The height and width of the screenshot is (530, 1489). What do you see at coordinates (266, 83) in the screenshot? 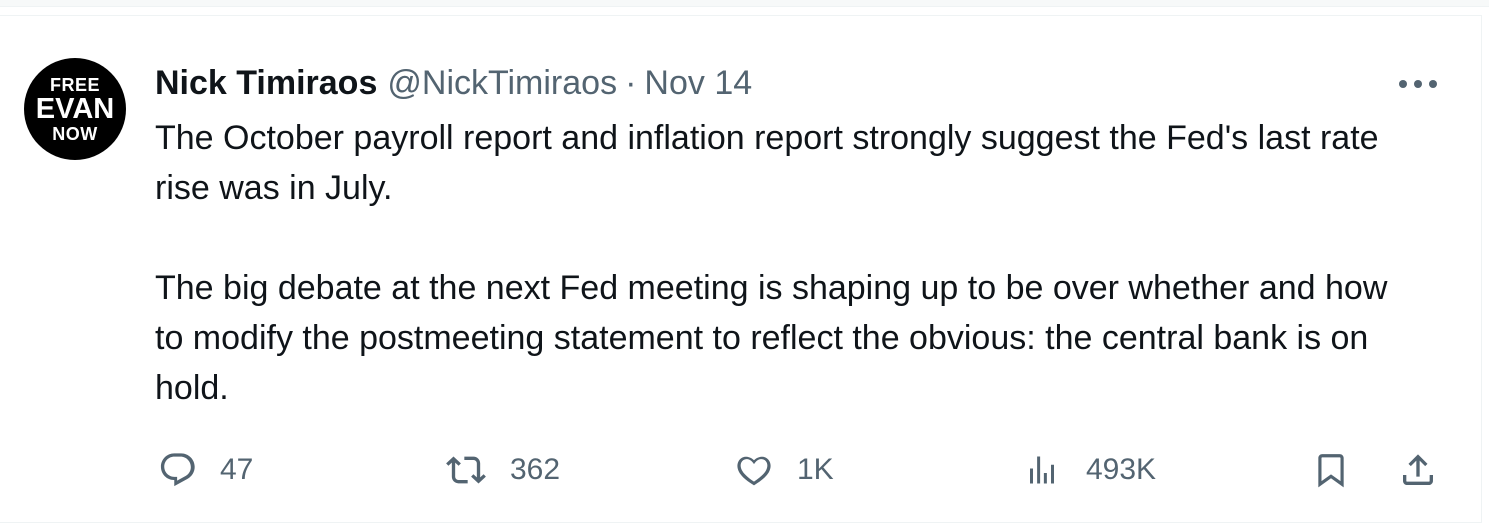
I see `author-name: Nick Timiraos` at bounding box center [266, 83].